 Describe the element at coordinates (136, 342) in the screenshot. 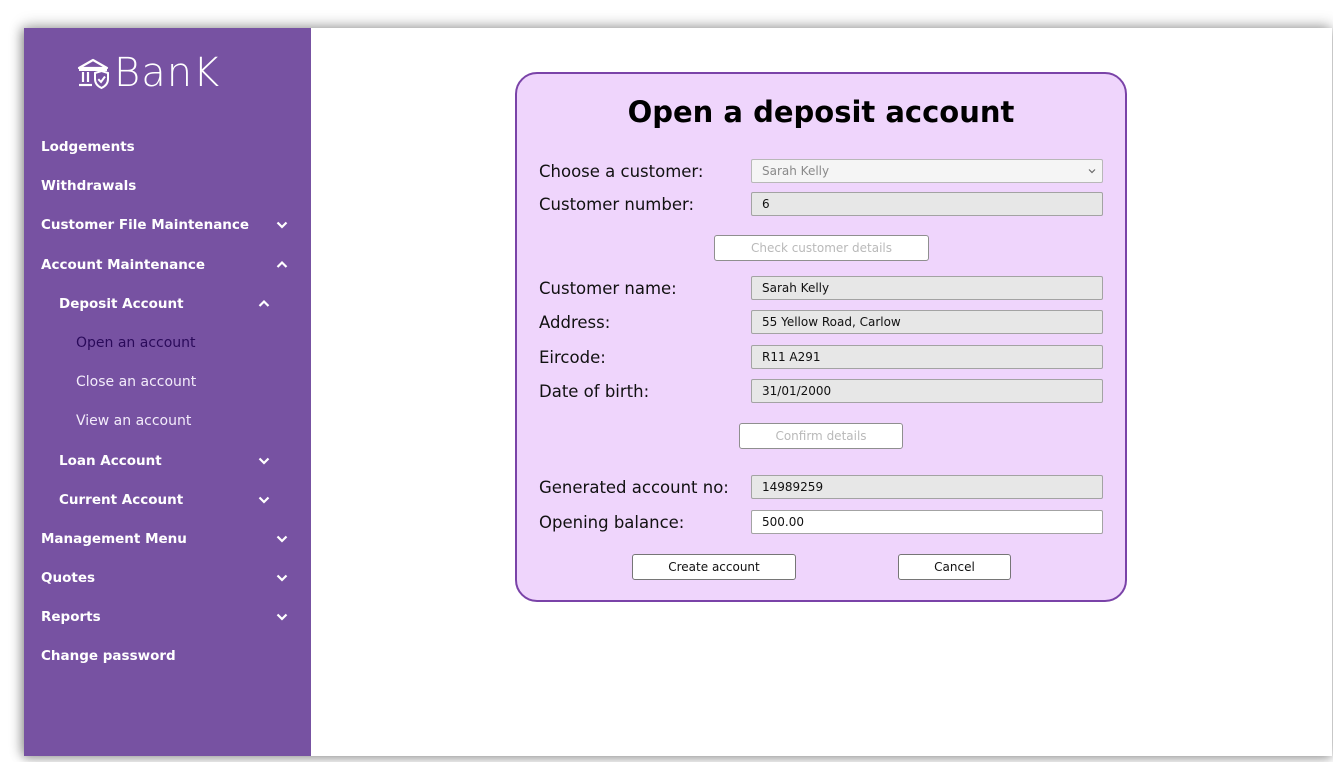

I see `sidebar-item-label: Open an account` at that location.